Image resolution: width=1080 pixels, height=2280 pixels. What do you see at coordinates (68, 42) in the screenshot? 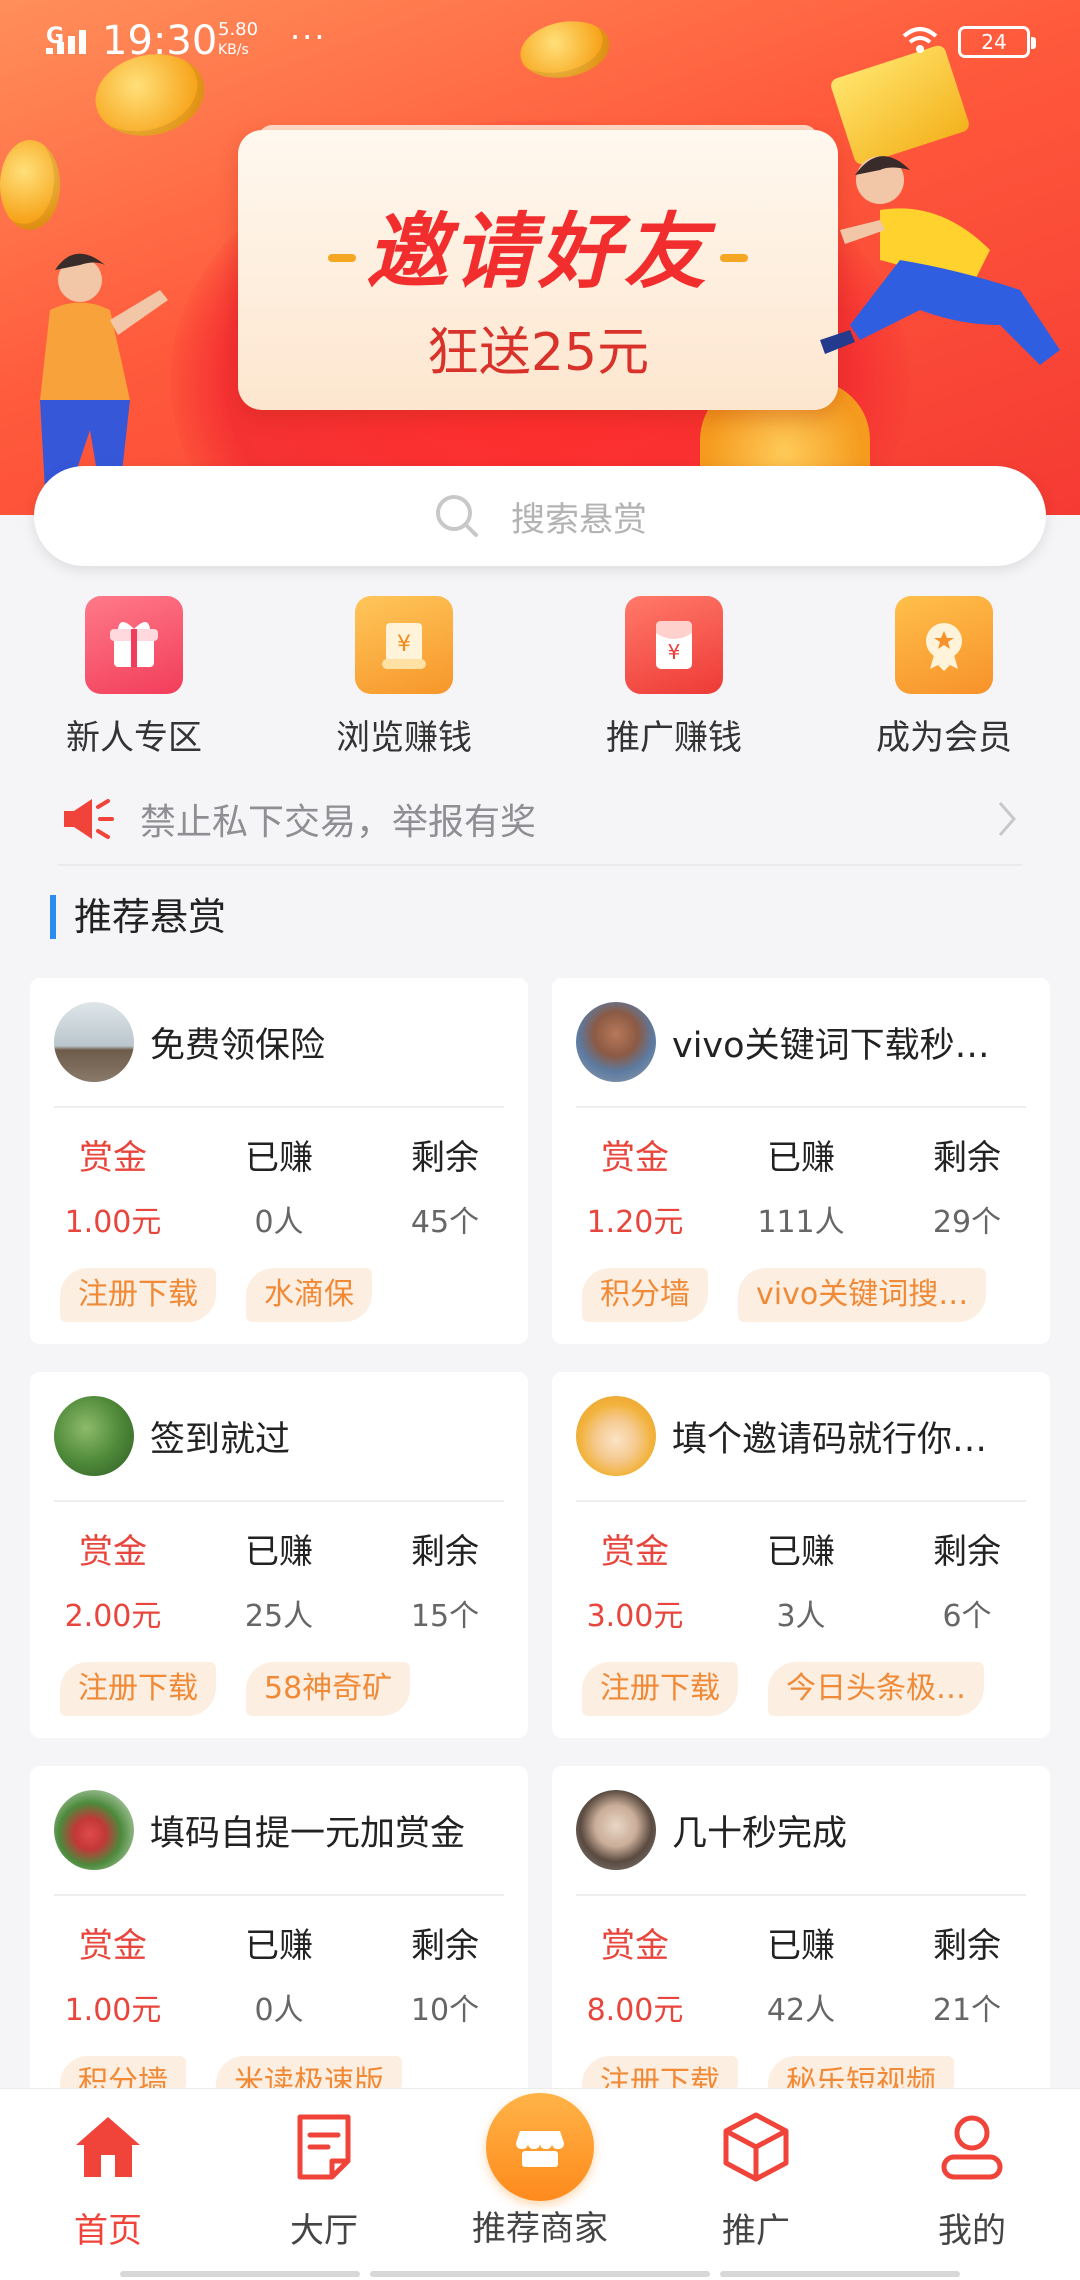
I see `signal-icon` at bounding box center [68, 42].